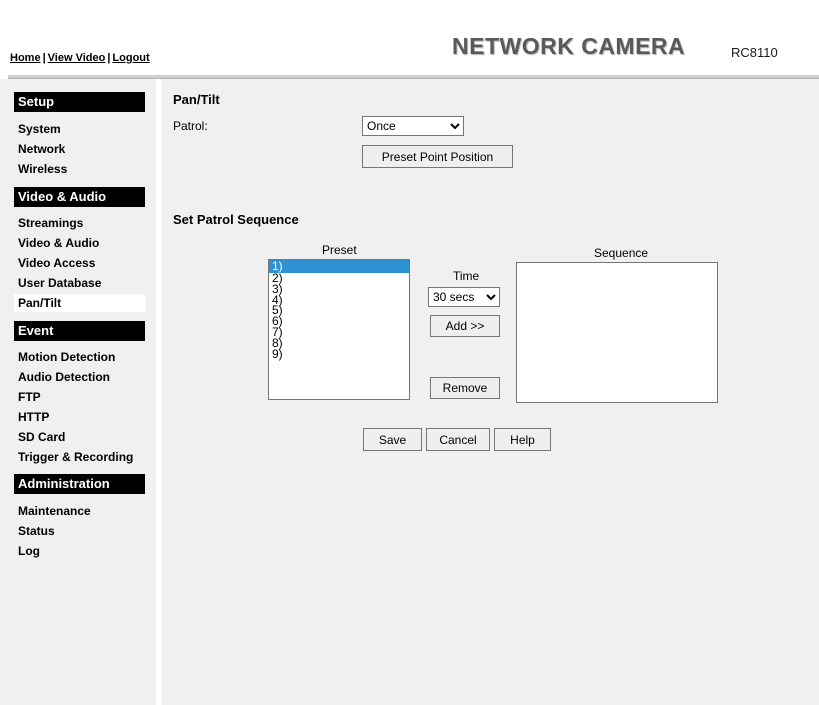 The height and width of the screenshot is (705, 819). Describe the element at coordinates (39, 129) in the screenshot. I see `sidebar-item-system: System` at that location.